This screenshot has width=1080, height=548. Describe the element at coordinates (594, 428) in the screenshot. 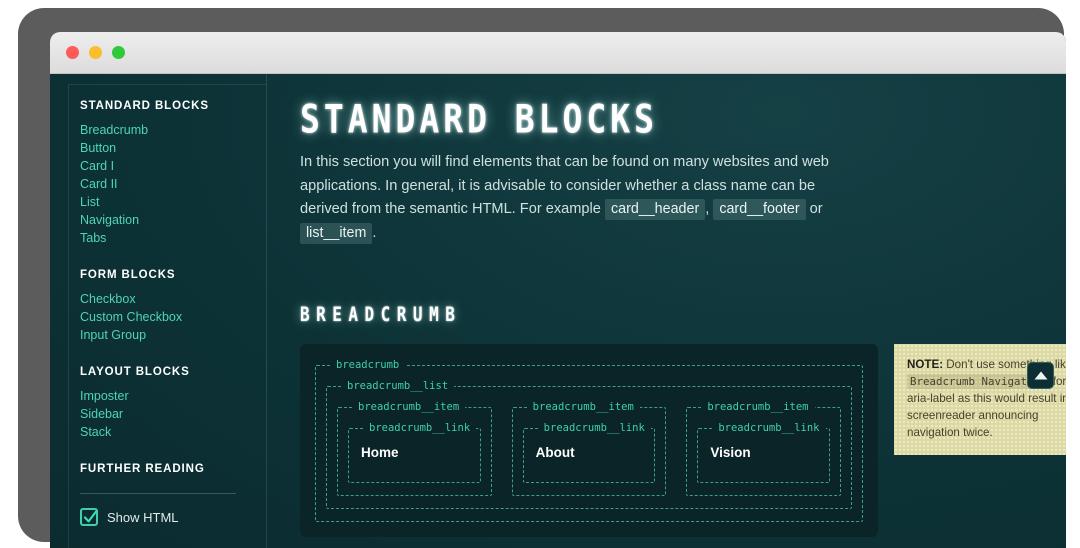

I see `bem-legend-link-about: breadcrumb__link` at that location.